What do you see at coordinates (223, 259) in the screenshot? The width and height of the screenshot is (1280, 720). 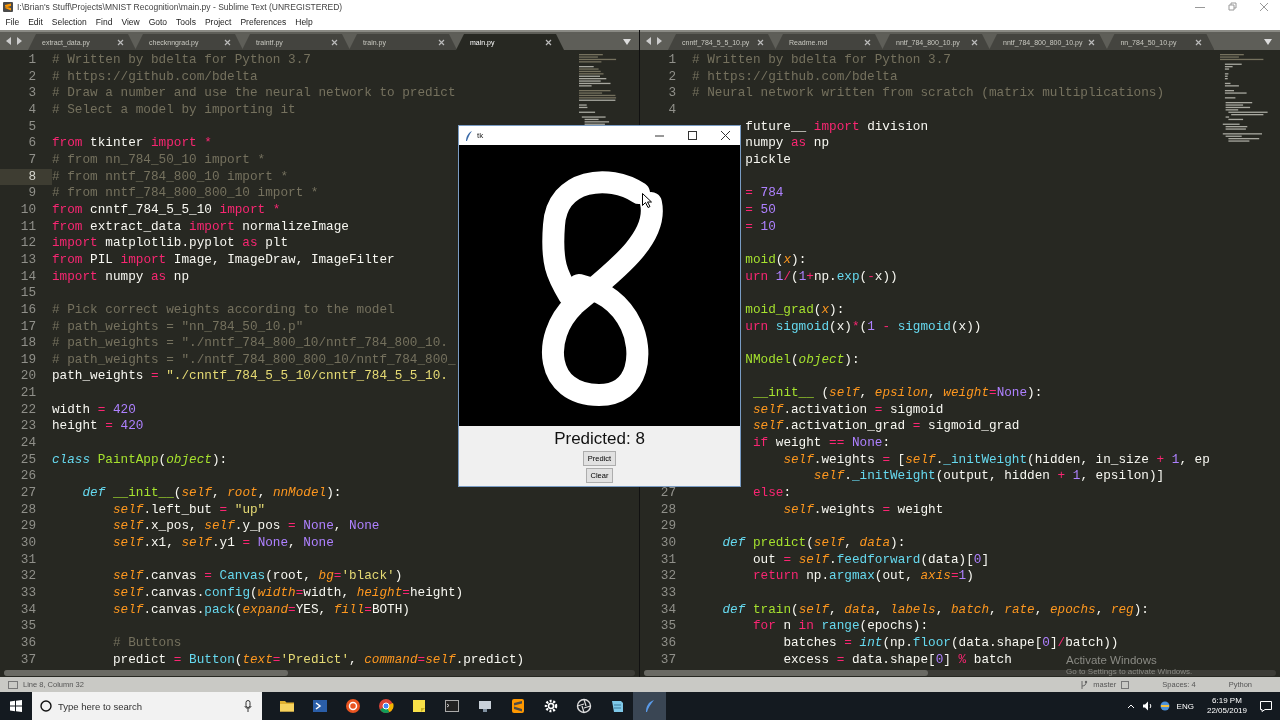 I see `code-line: from PIL import Image, ImageDraw, ImageFilter` at bounding box center [223, 259].